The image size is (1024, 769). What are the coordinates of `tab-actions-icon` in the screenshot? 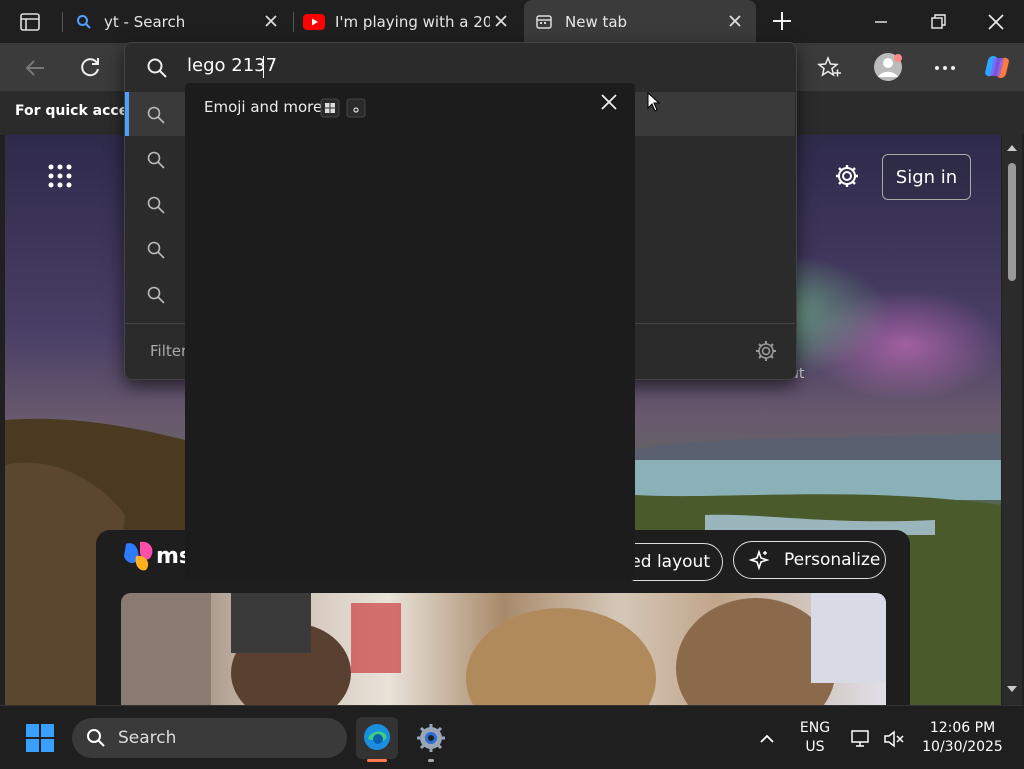 It's located at (30, 22).